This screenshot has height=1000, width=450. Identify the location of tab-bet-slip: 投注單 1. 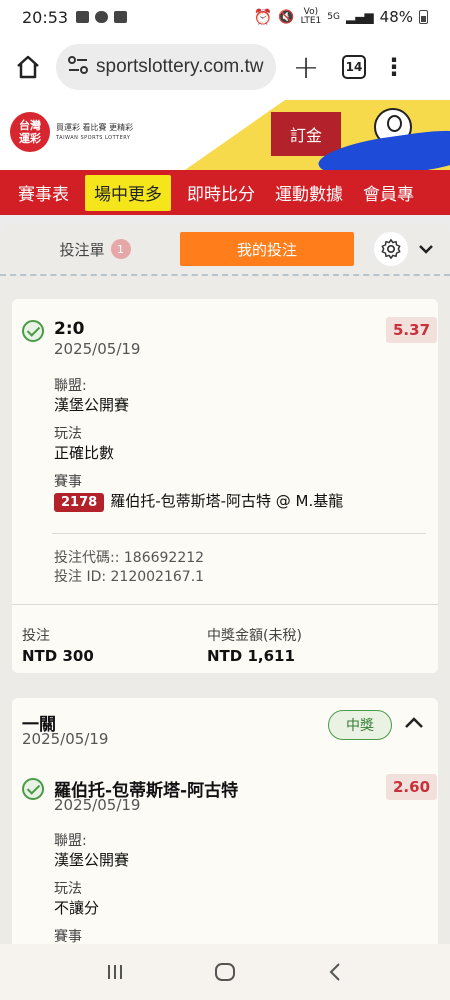
(95, 249).